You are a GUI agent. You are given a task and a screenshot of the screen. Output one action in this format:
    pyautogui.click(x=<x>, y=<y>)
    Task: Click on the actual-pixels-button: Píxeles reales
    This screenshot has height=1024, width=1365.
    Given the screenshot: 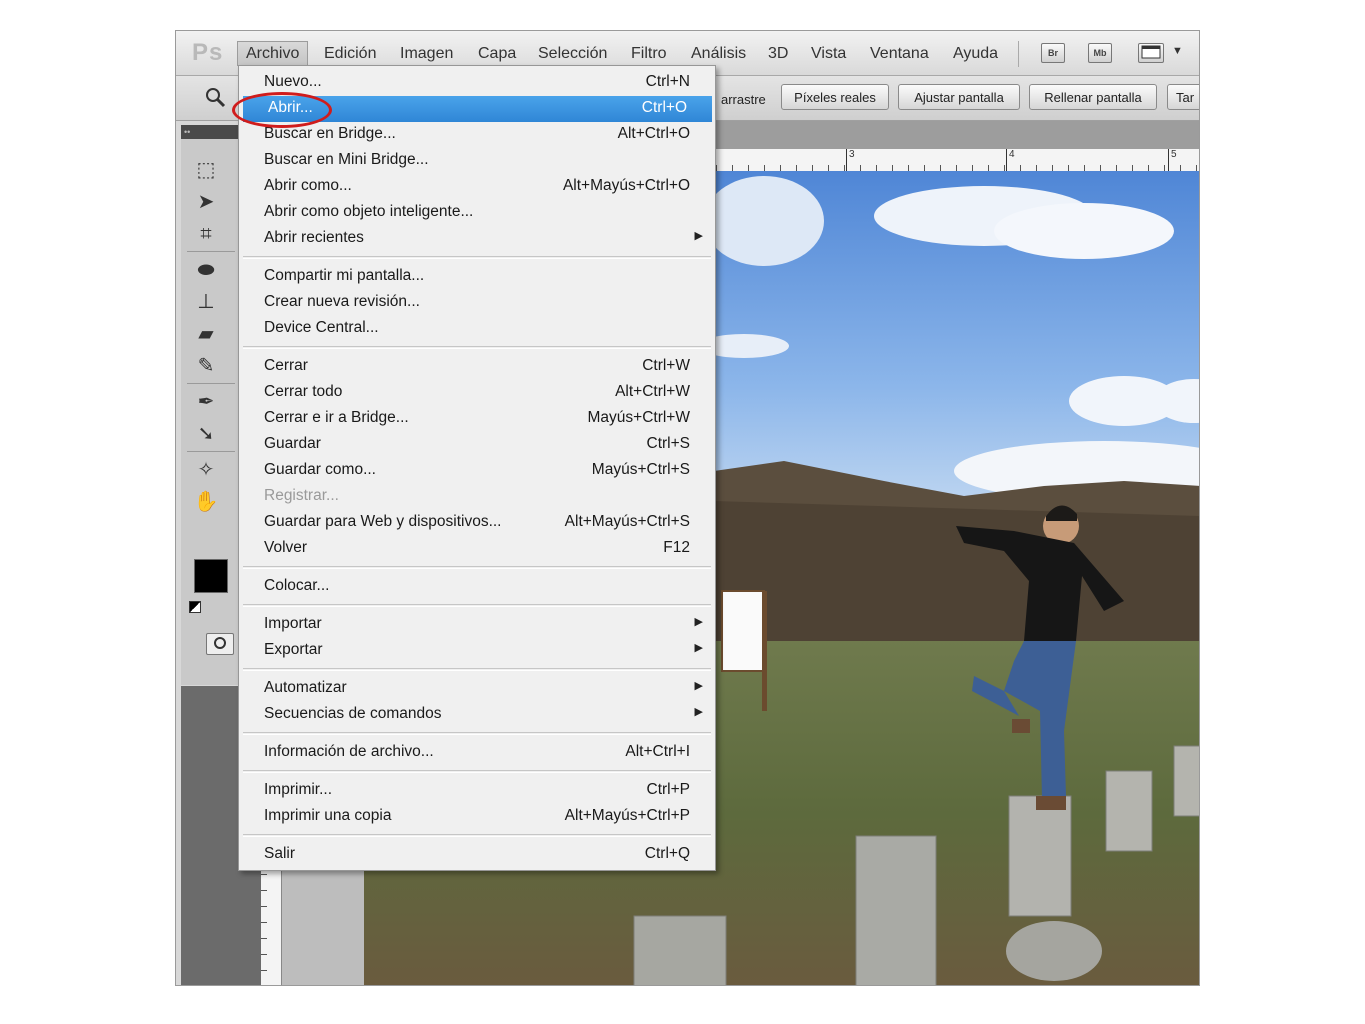 What is the action you would take?
    pyautogui.click(x=835, y=97)
    